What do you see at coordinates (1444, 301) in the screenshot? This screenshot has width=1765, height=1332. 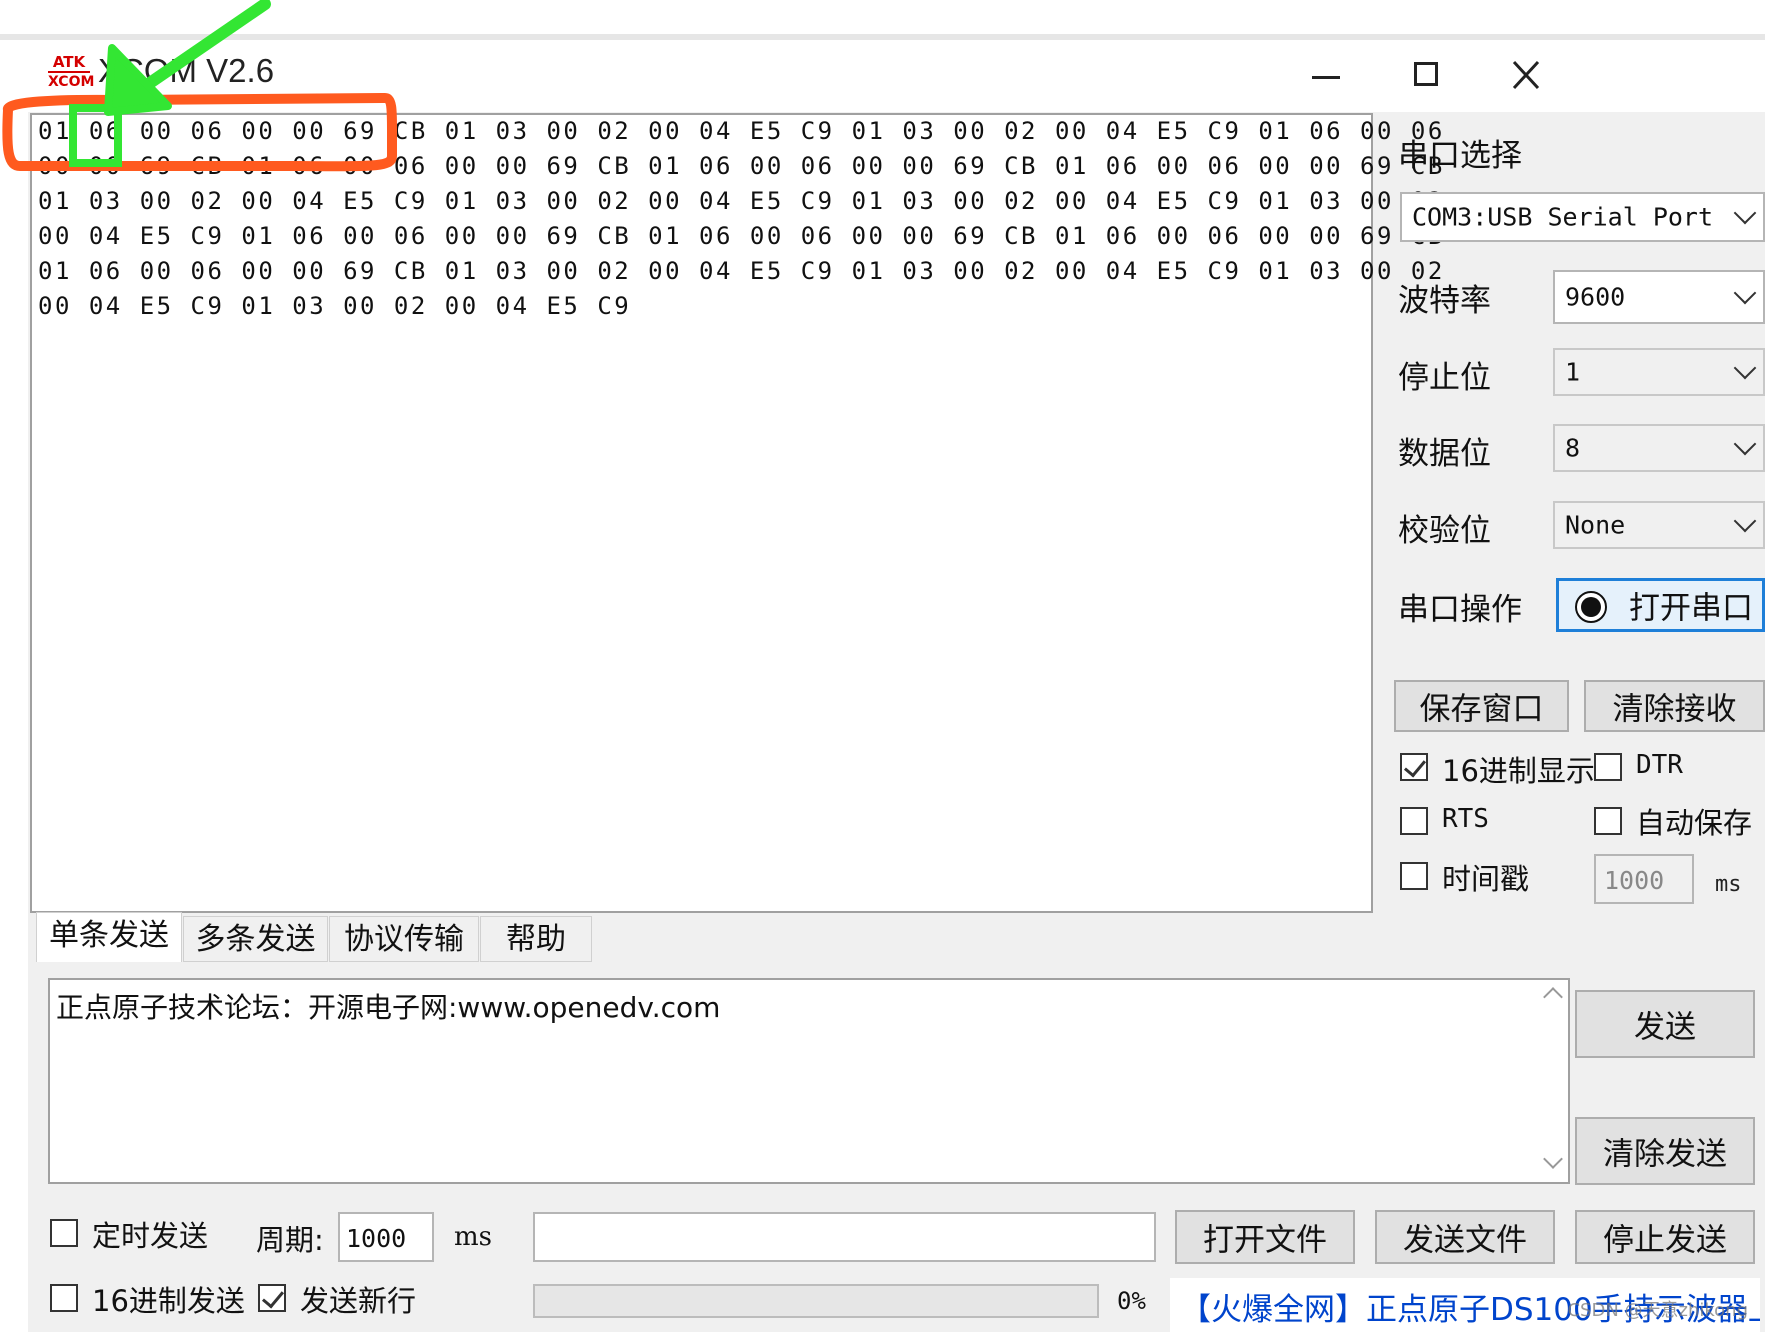 I see `baud-label: 波特率` at bounding box center [1444, 301].